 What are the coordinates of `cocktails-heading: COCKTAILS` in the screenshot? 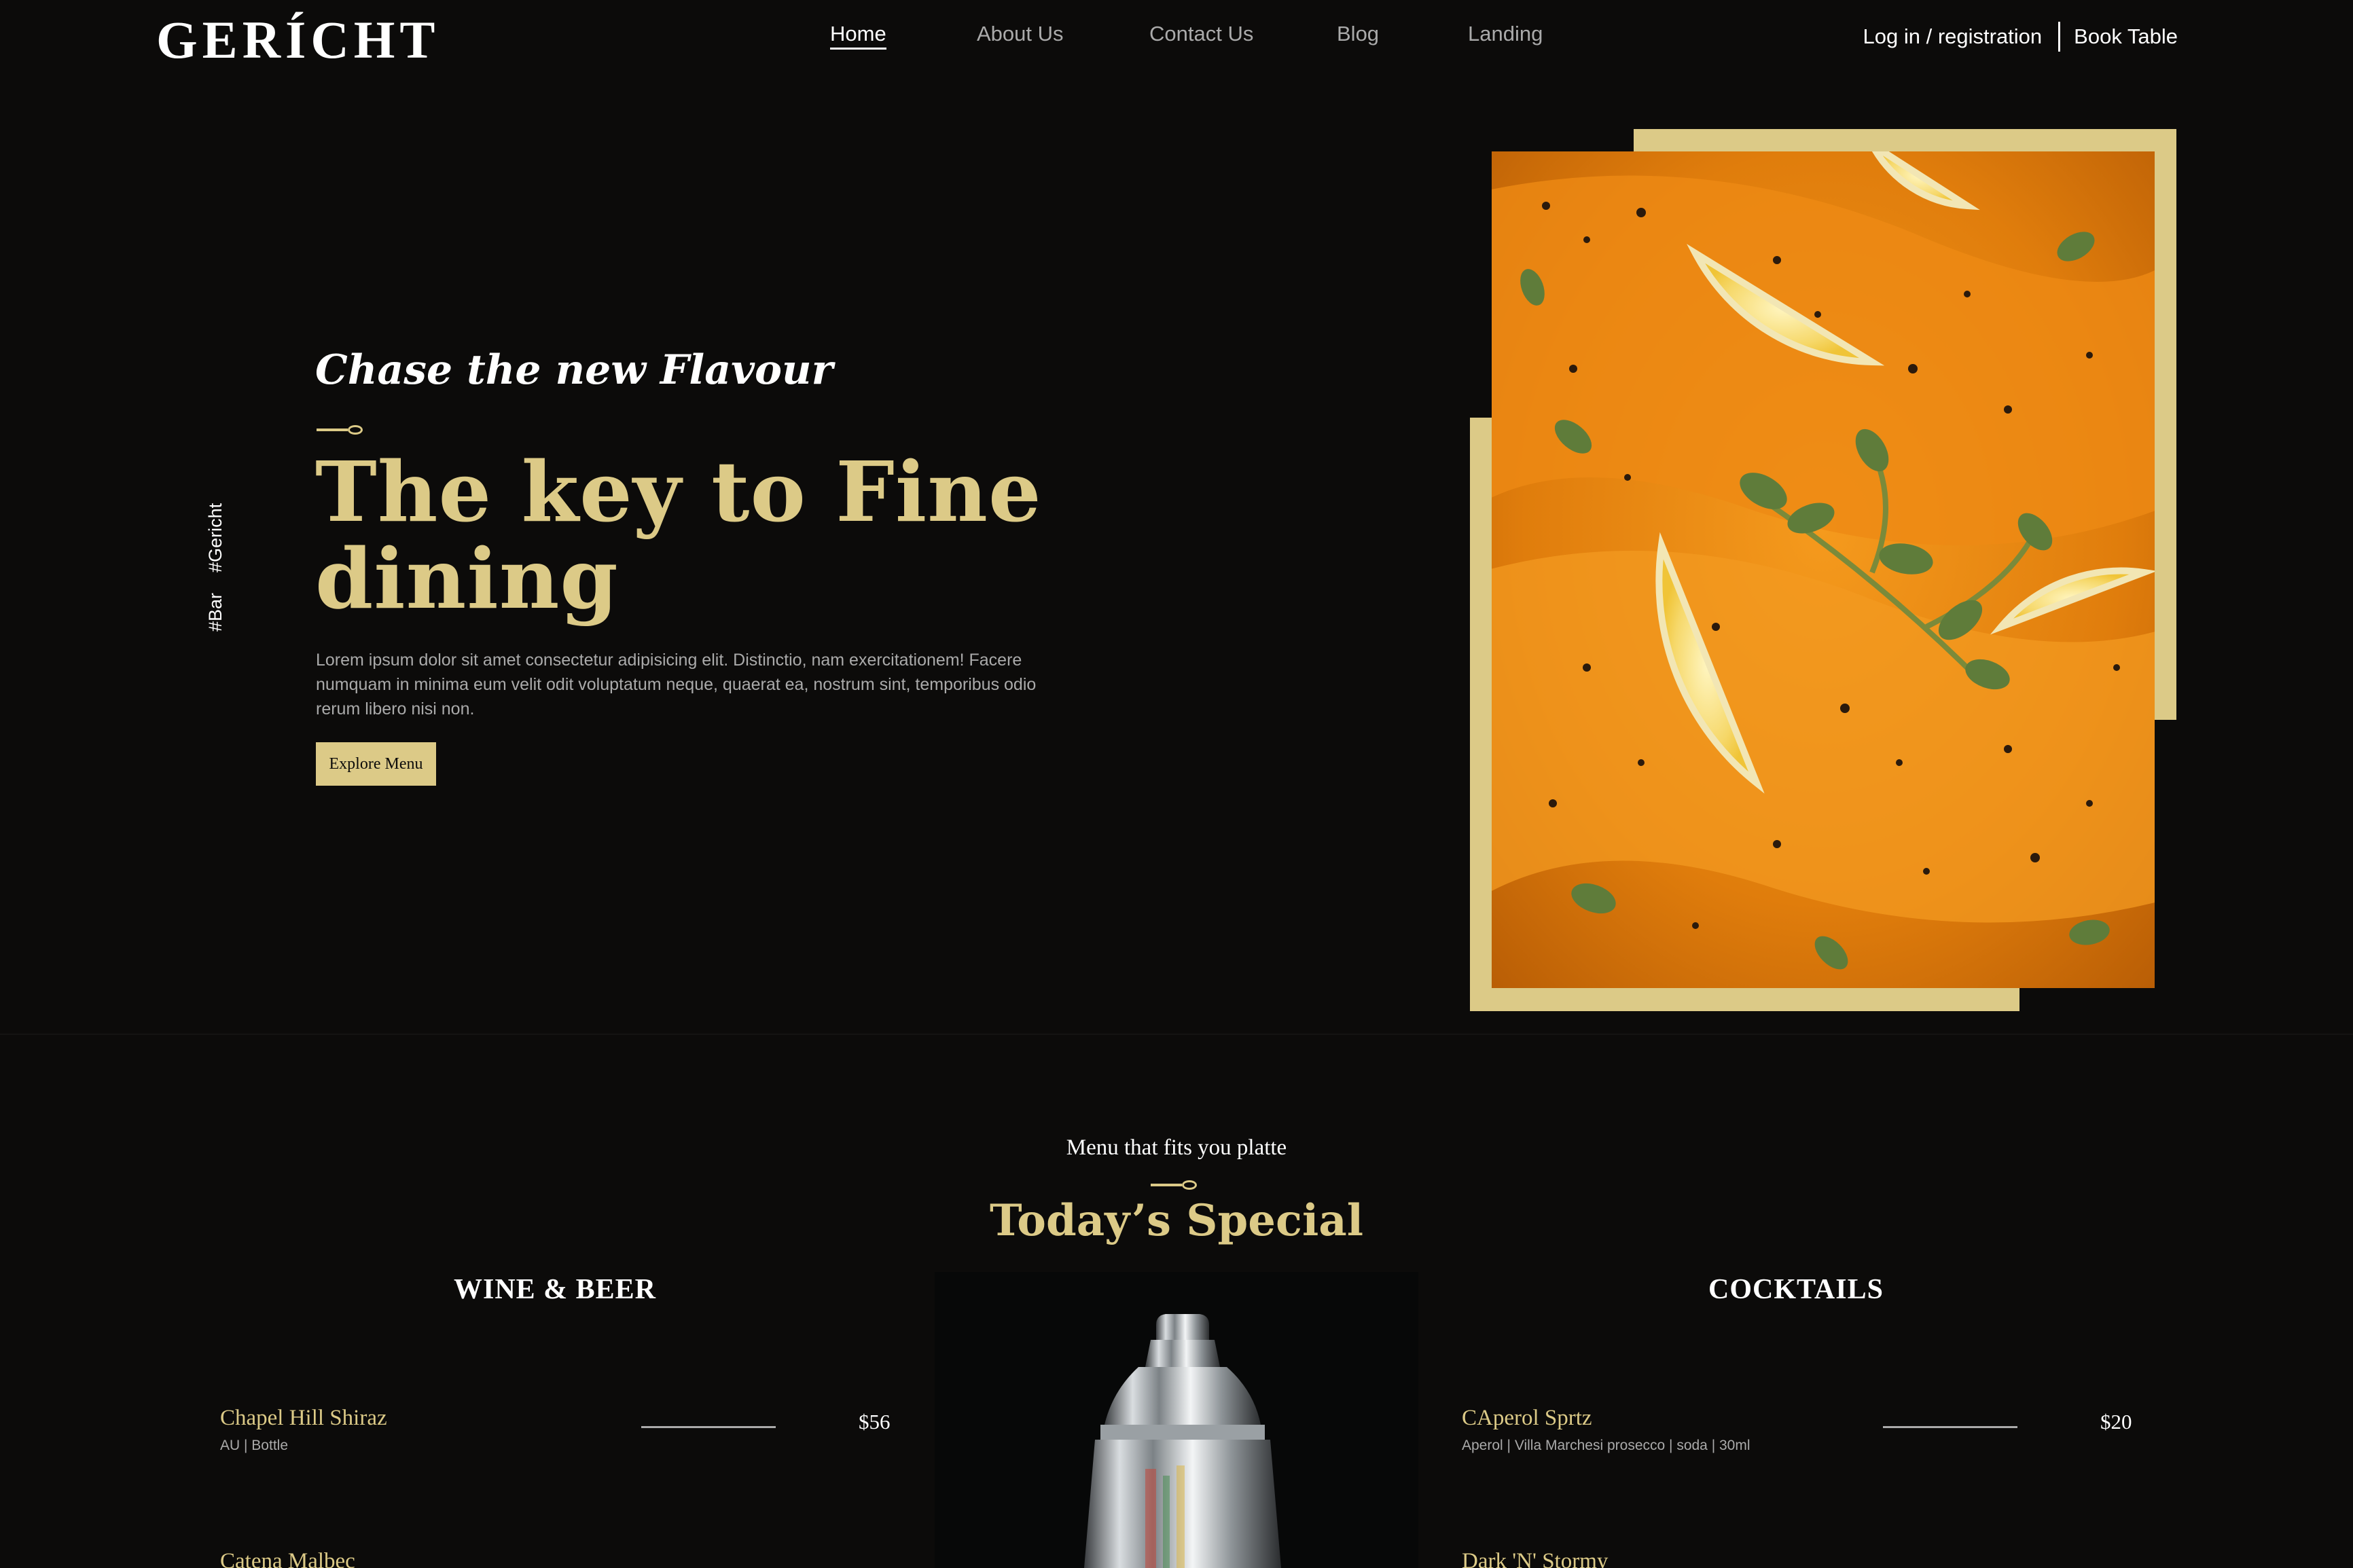 It's located at (1796, 1290).